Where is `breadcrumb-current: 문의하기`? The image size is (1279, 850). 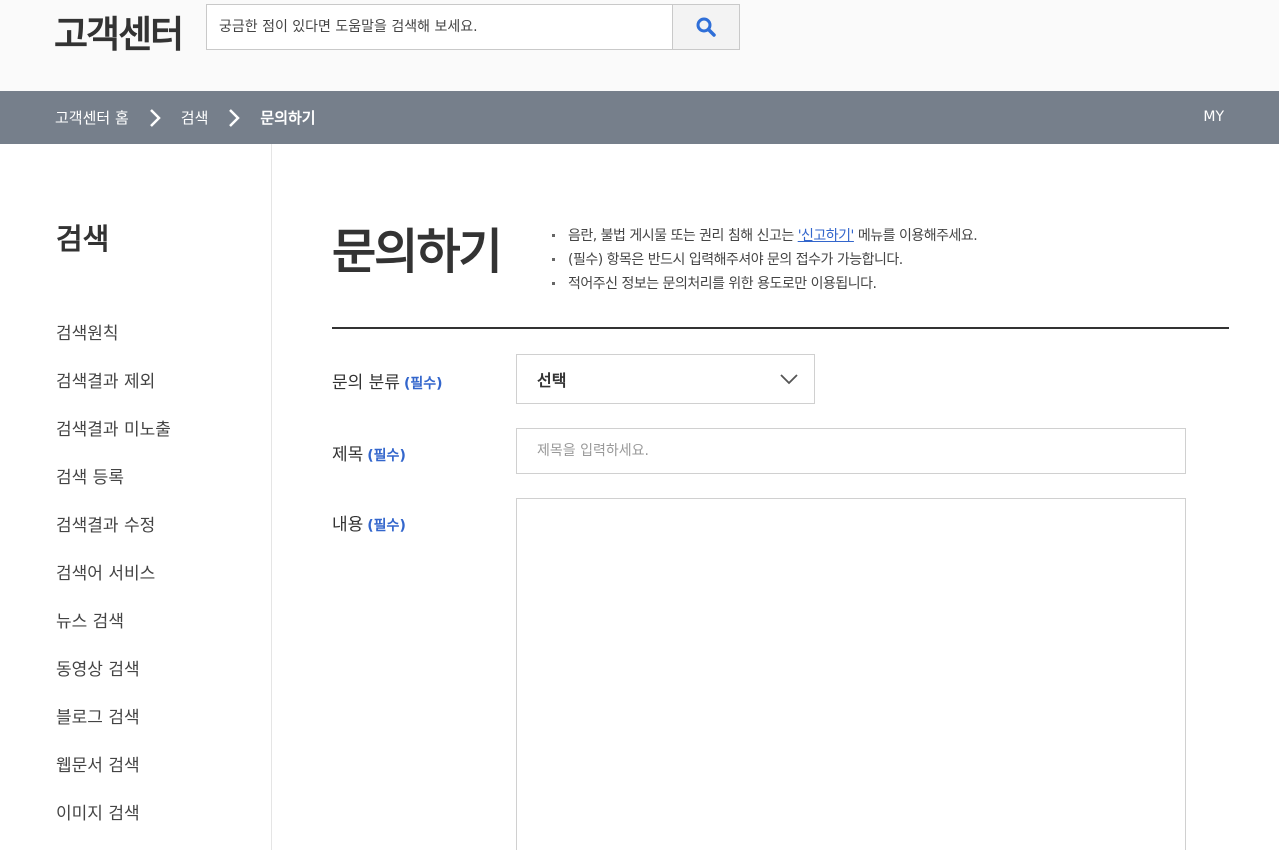 breadcrumb-current: 문의하기 is located at coordinates (288, 118).